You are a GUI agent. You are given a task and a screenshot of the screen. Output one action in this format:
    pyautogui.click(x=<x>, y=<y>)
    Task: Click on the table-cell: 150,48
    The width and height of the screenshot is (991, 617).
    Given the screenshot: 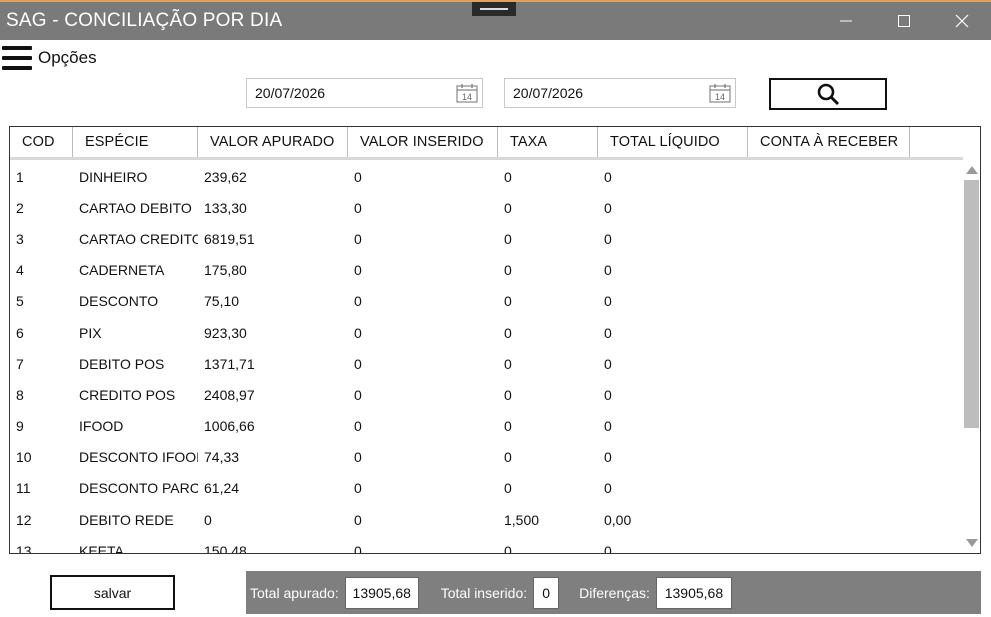 What is the action you would take?
    pyautogui.click(x=225, y=548)
    